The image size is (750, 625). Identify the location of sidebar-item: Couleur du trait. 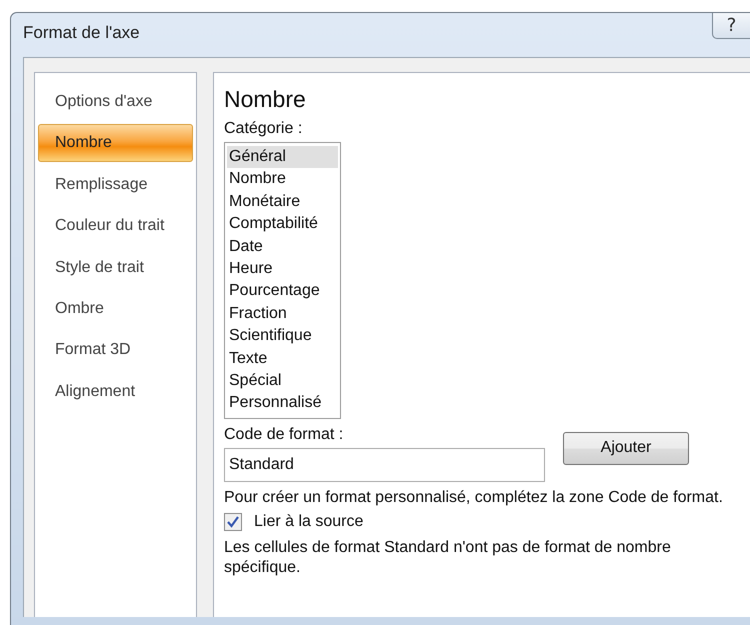
(115, 226).